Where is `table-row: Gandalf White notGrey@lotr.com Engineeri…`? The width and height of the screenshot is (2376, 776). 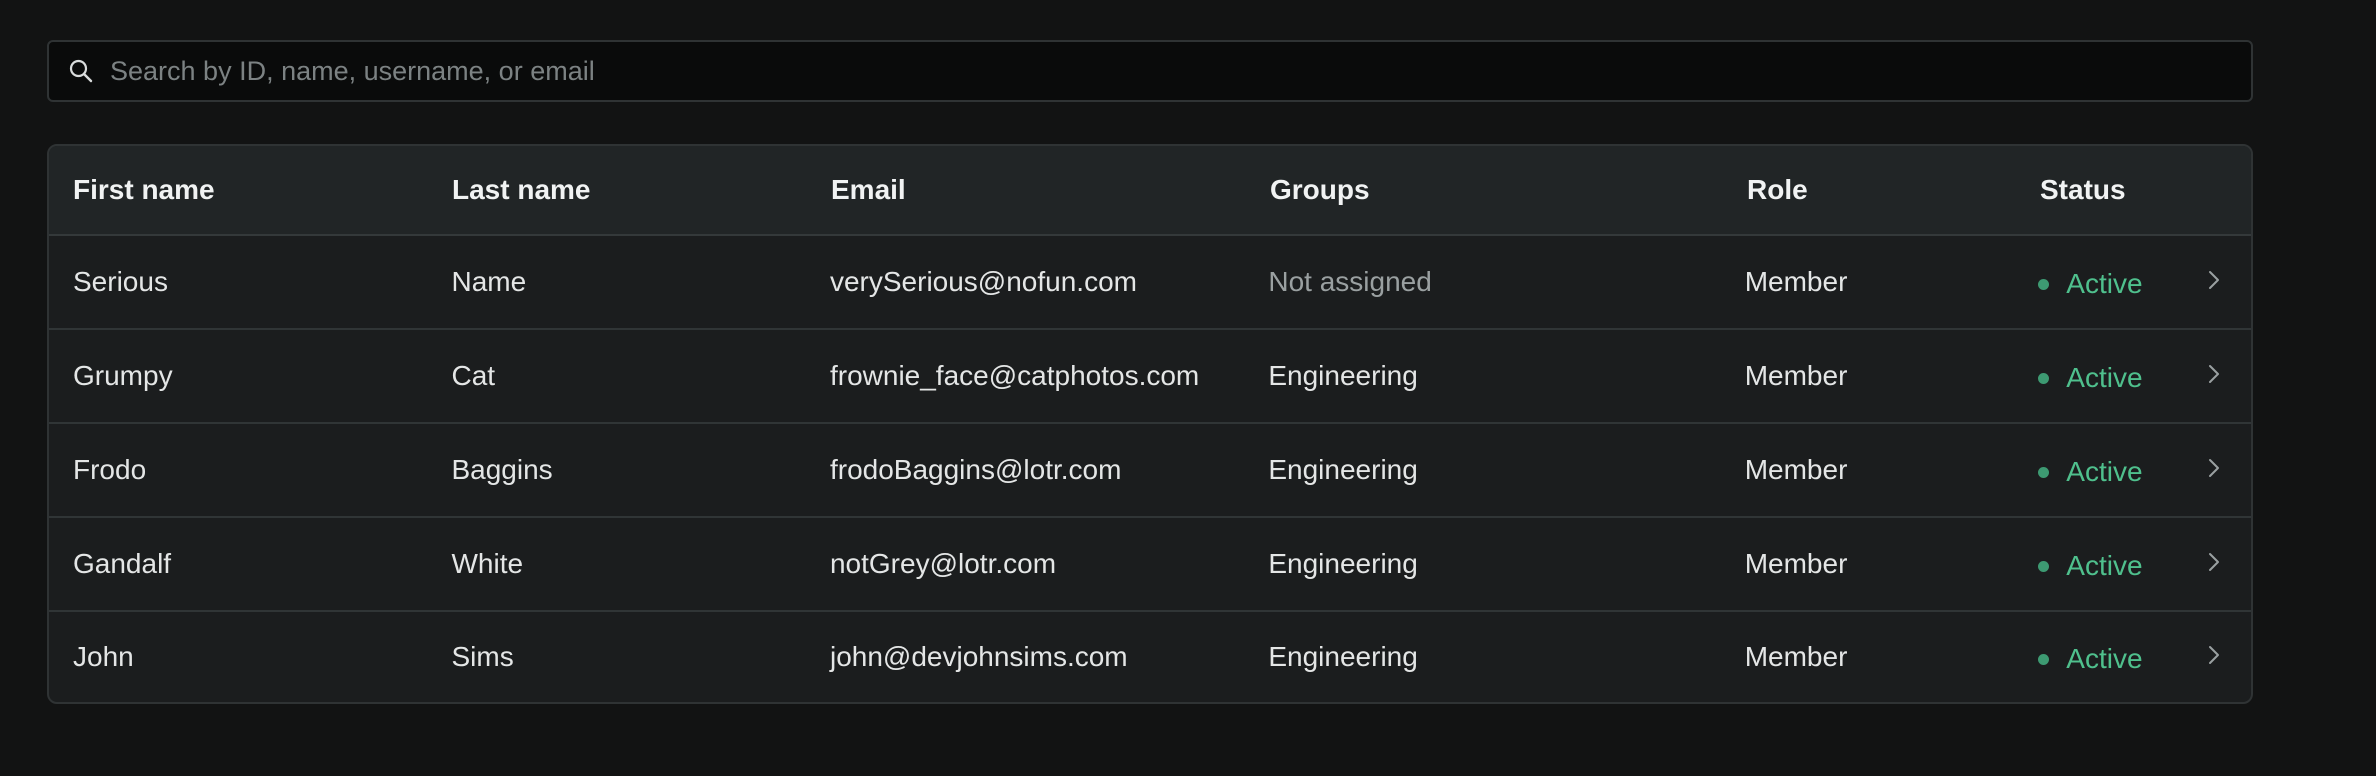
table-row: Gandalf White notGrey@lotr.com Engineeri… is located at coordinates (1150, 565).